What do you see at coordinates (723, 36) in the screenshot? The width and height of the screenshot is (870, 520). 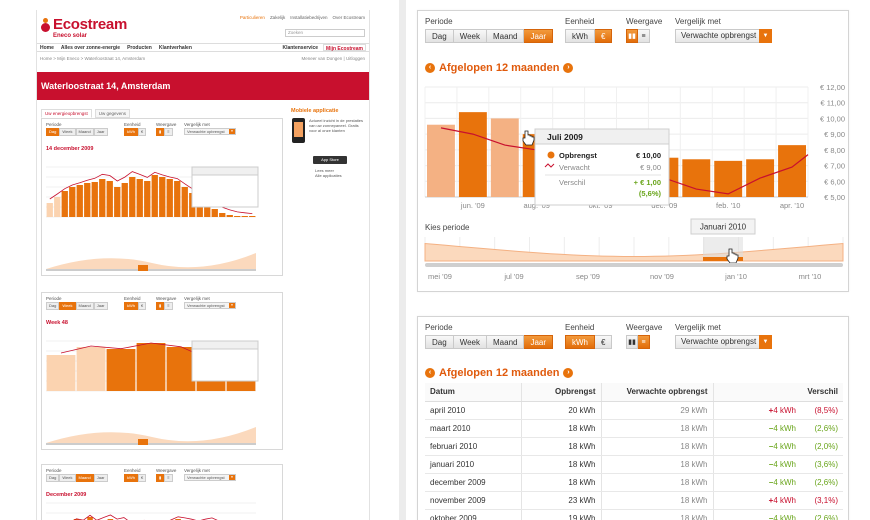 I see `vergelijk-select: Verwachte opbrengst ▼` at bounding box center [723, 36].